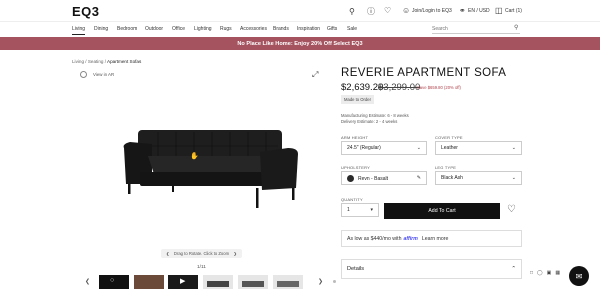 This screenshot has width=600, height=289. What do you see at coordinates (375, 115) in the screenshot?
I see `manufacturing-estimate: Manufacturing Estimate: 6 - 8 weeks` at bounding box center [375, 115].